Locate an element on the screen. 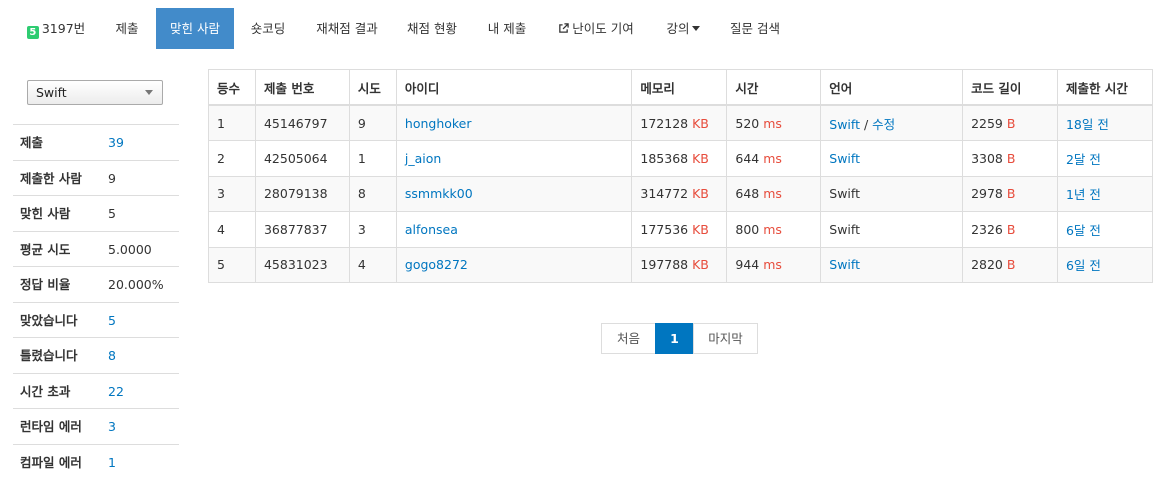 This screenshot has width=1160, height=479. header-rank: 등수 is located at coordinates (232, 87).